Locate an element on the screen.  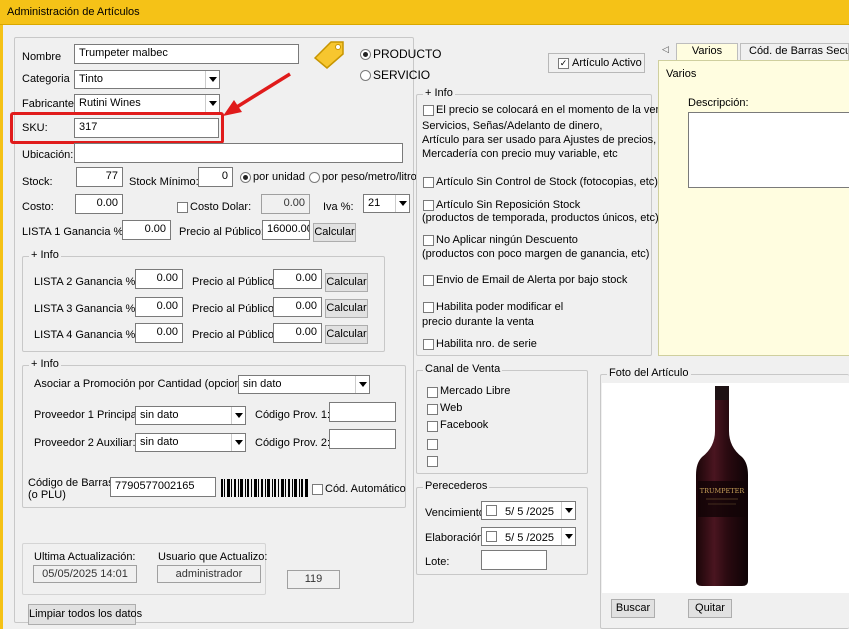
lista3-ganancia-input: 0.00 is located at coordinates (159, 307).